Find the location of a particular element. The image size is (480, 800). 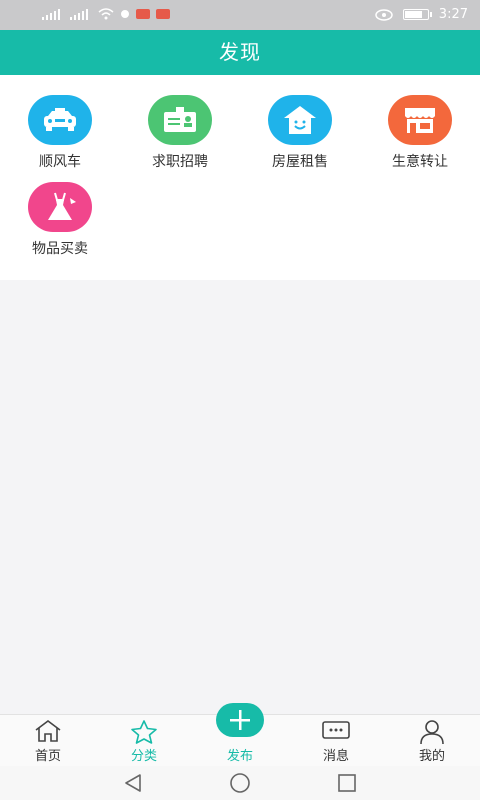

tab-messages: 消息 is located at coordinates (336, 741).